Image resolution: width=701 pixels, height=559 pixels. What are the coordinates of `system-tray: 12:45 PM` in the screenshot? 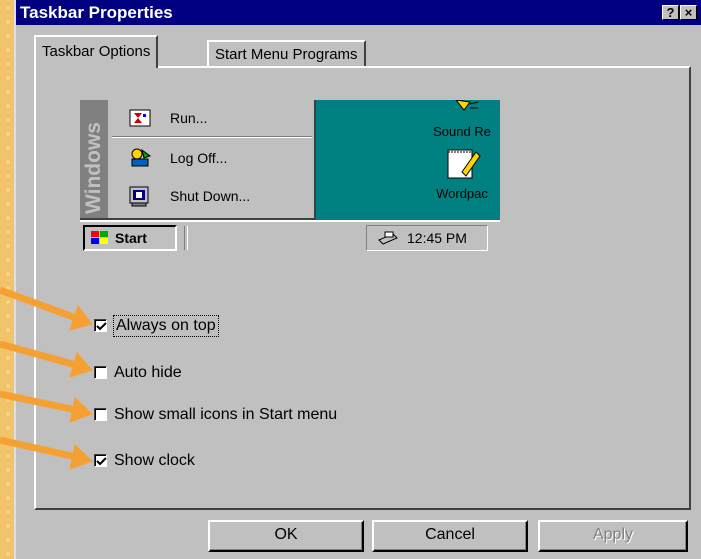 It's located at (427, 238).